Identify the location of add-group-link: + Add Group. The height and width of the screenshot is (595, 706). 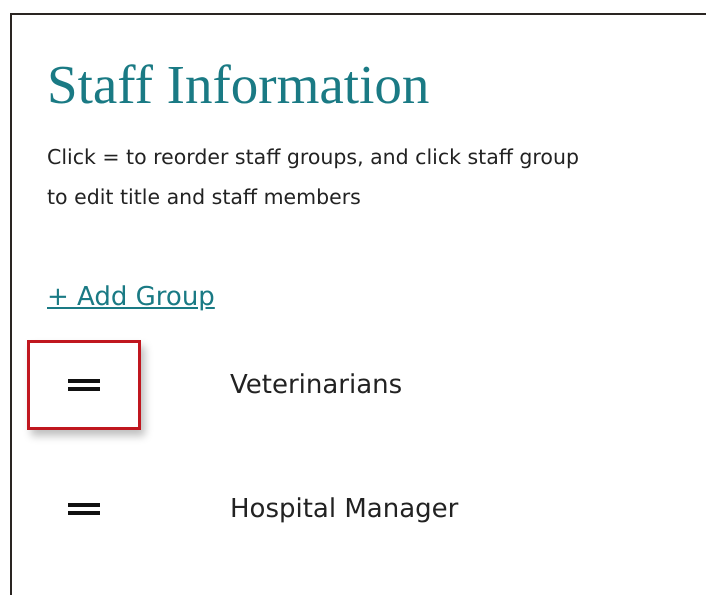
(131, 297).